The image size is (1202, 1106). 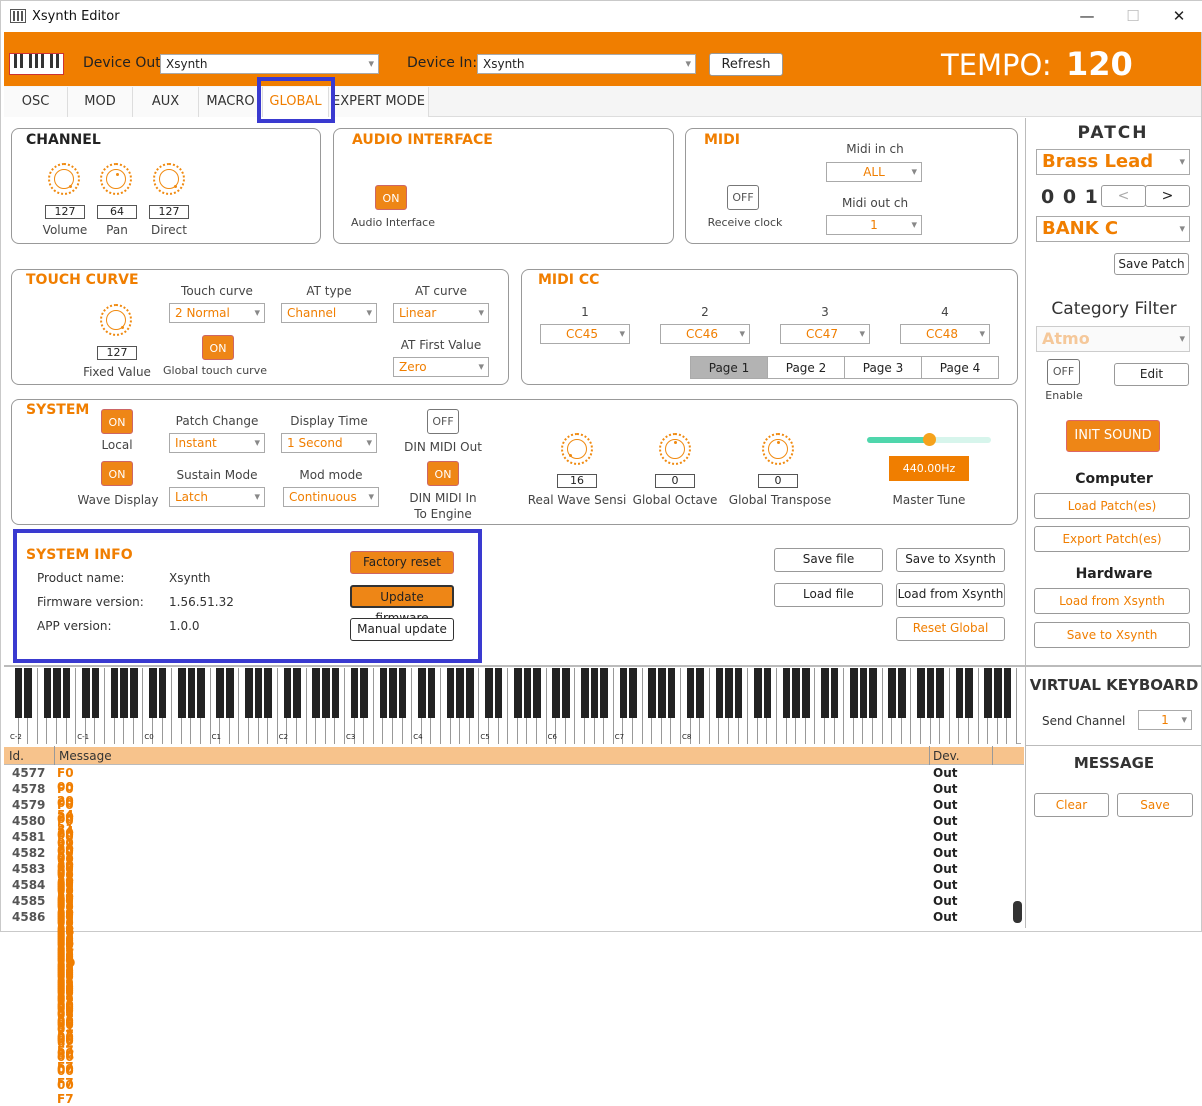 What do you see at coordinates (586, 64) in the screenshot?
I see `device-in-select: Xsynth` at bounding box center [586, 64].